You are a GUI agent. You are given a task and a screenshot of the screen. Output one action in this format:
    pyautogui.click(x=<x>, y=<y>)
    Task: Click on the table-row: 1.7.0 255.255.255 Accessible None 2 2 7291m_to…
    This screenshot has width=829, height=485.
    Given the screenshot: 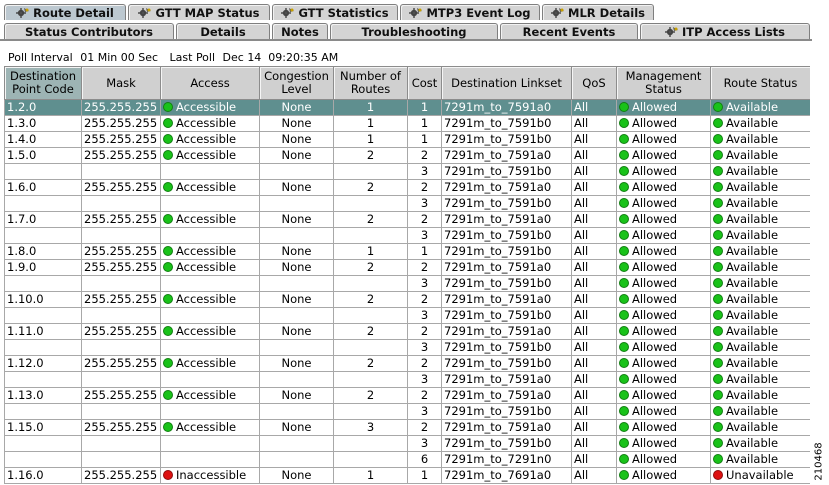 What is the action you would take?
    pyautogui.click(x=407, y=219)
    